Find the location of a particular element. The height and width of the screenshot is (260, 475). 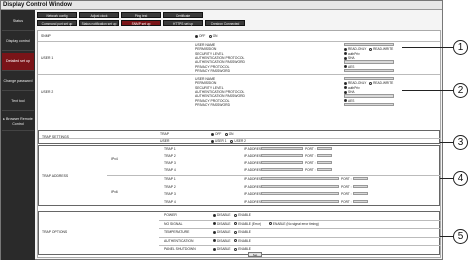

trap-option-option: ENABLE (Error) is located at coordinates (247, 224).